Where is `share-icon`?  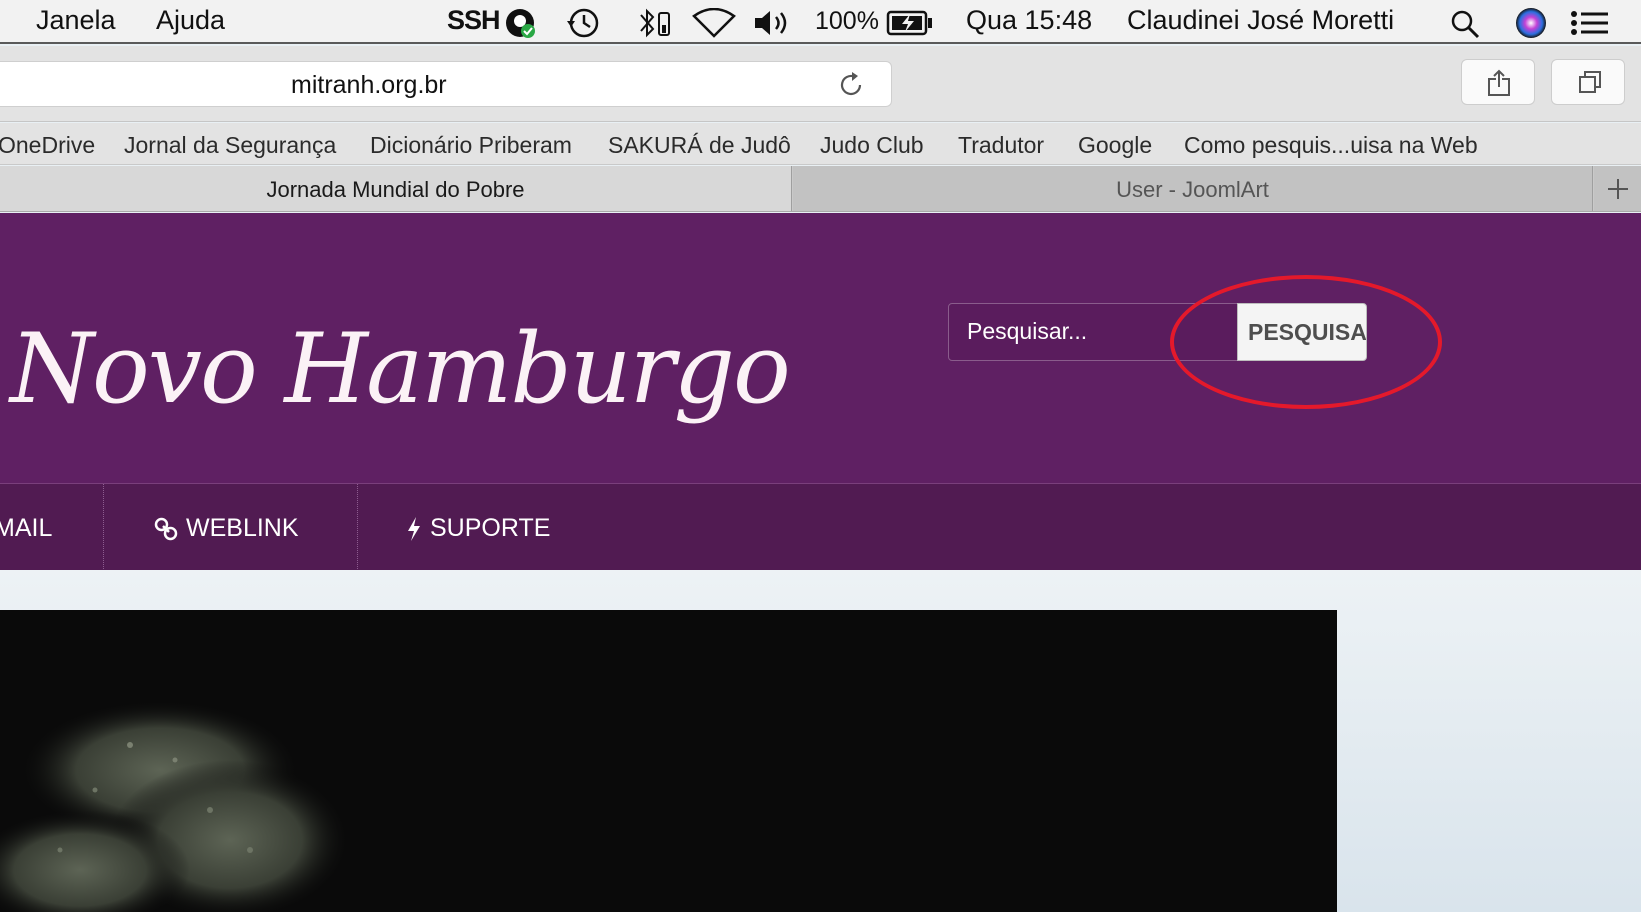
share-icon is located at coordinates (1499, 82).